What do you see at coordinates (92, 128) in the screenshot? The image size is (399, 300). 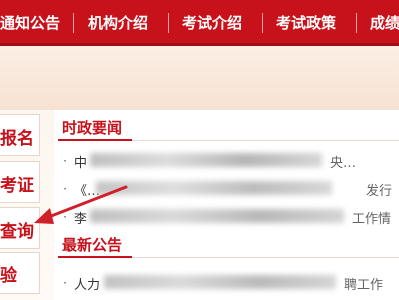 I see `section-title-news: 时政要闻` at bounding box center [92, 128].